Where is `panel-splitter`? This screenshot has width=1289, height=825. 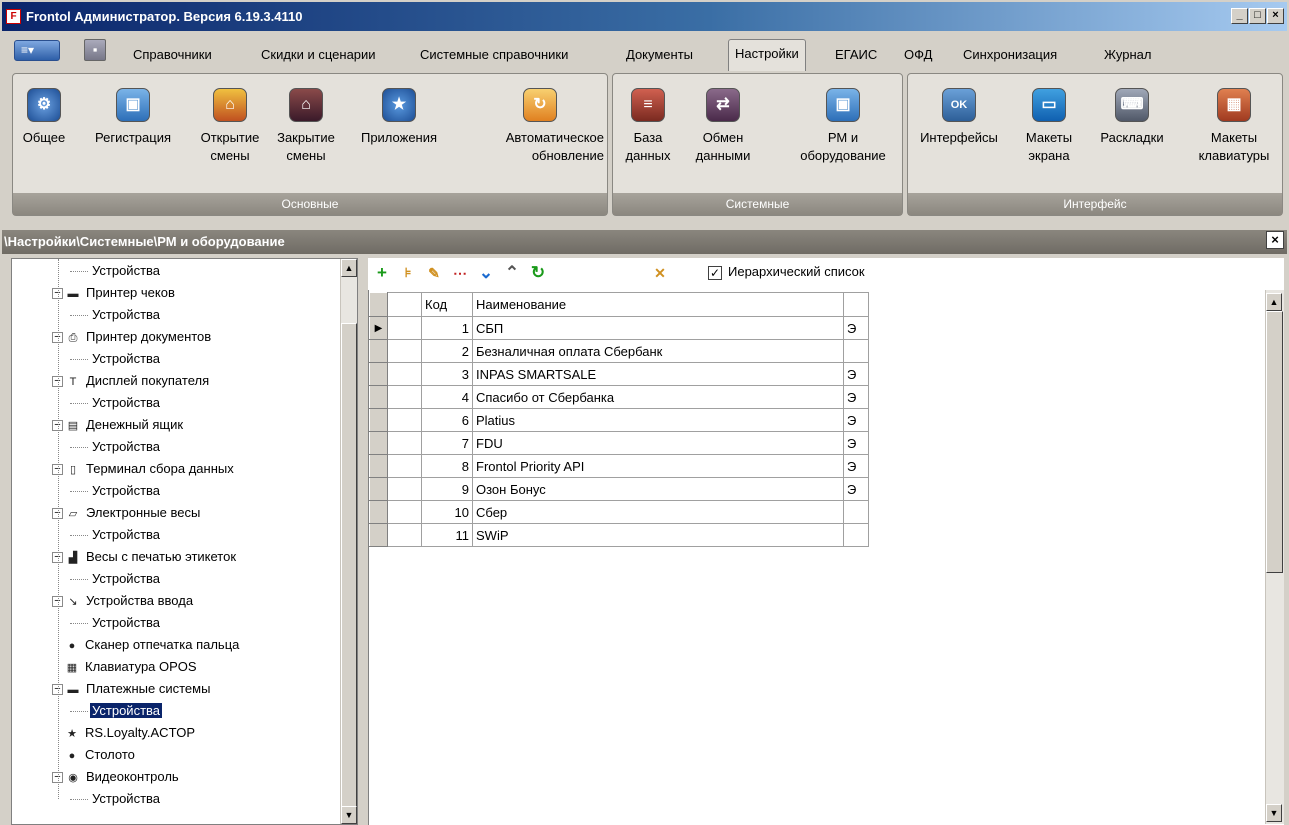
panel-splitter is located at coordinates (362, 541).